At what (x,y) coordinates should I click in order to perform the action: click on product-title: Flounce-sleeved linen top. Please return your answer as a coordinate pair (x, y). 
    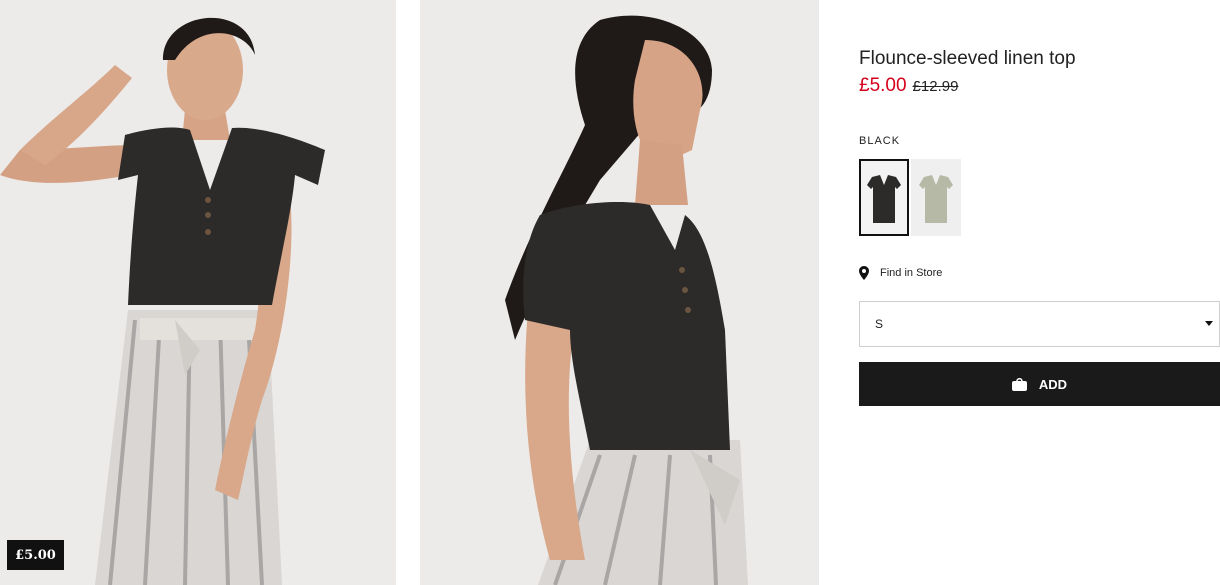
    Looking at the image, I should click on (967, 58).